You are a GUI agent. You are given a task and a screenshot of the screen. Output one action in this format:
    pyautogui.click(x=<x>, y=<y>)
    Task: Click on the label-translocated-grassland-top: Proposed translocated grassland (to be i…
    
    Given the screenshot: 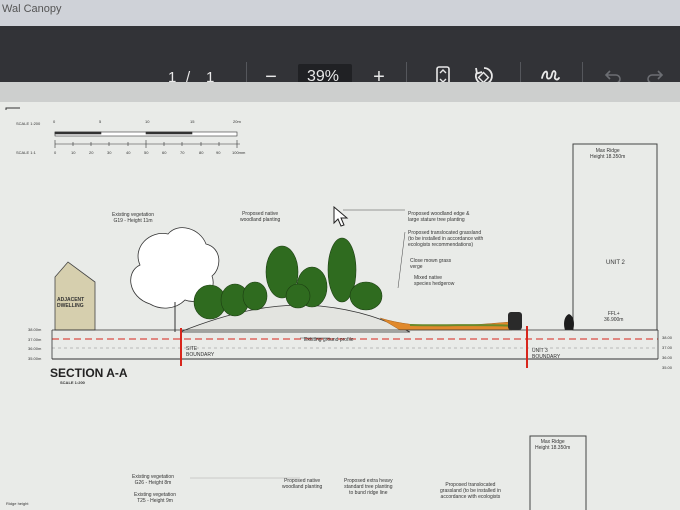 What is the action you would take?
    pyautogui.click(x=446, y=239)
    